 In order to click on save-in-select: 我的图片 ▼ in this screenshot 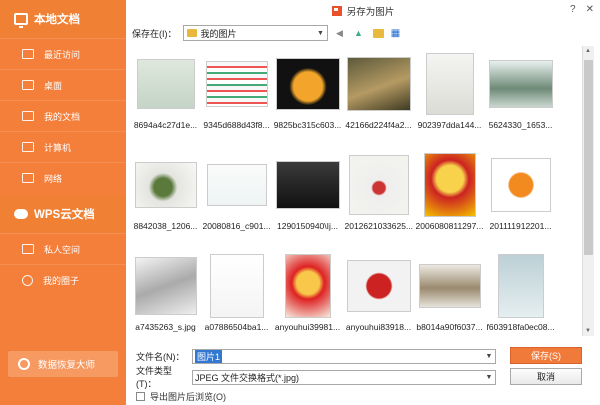, I will do `click(255, 33)`.